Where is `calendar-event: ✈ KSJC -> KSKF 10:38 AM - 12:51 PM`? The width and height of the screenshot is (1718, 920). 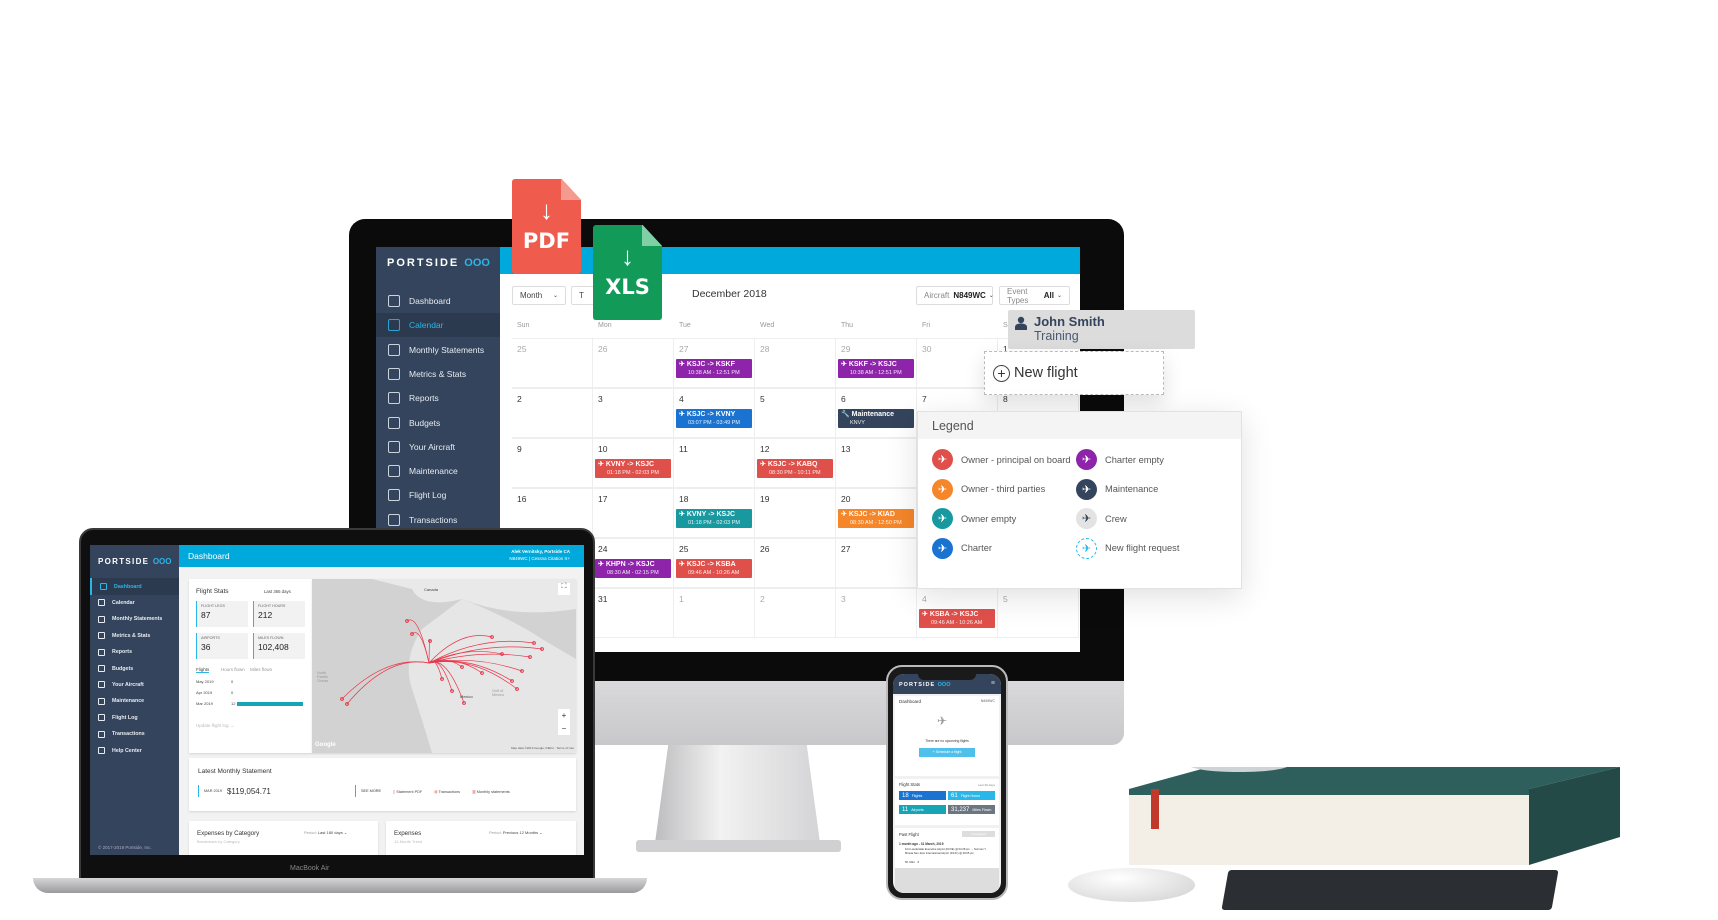
calendar-event: ✈ KSJC -> KSKF 10:38 AM - 12:51 PM is located at coordinates (714, 368).